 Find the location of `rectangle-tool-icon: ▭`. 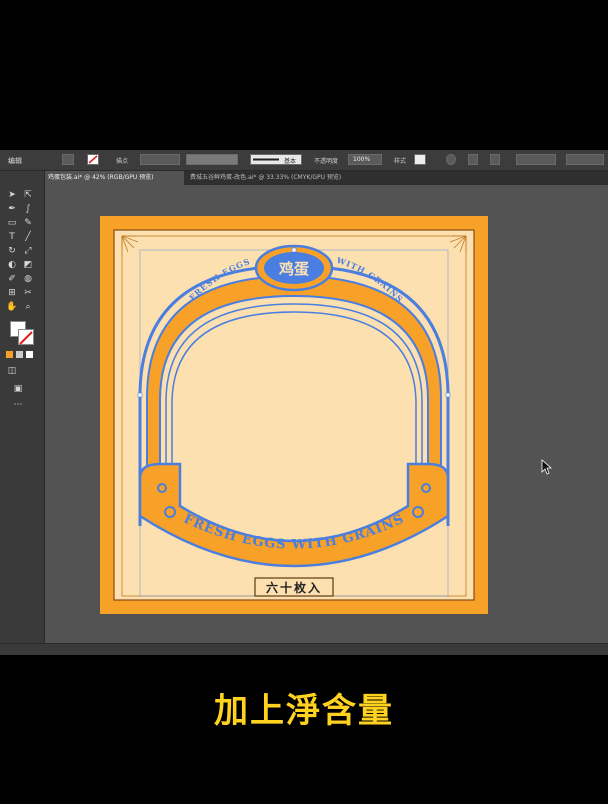

rectangle-tool-icon: ▭ is located at coordinates (12, 223).